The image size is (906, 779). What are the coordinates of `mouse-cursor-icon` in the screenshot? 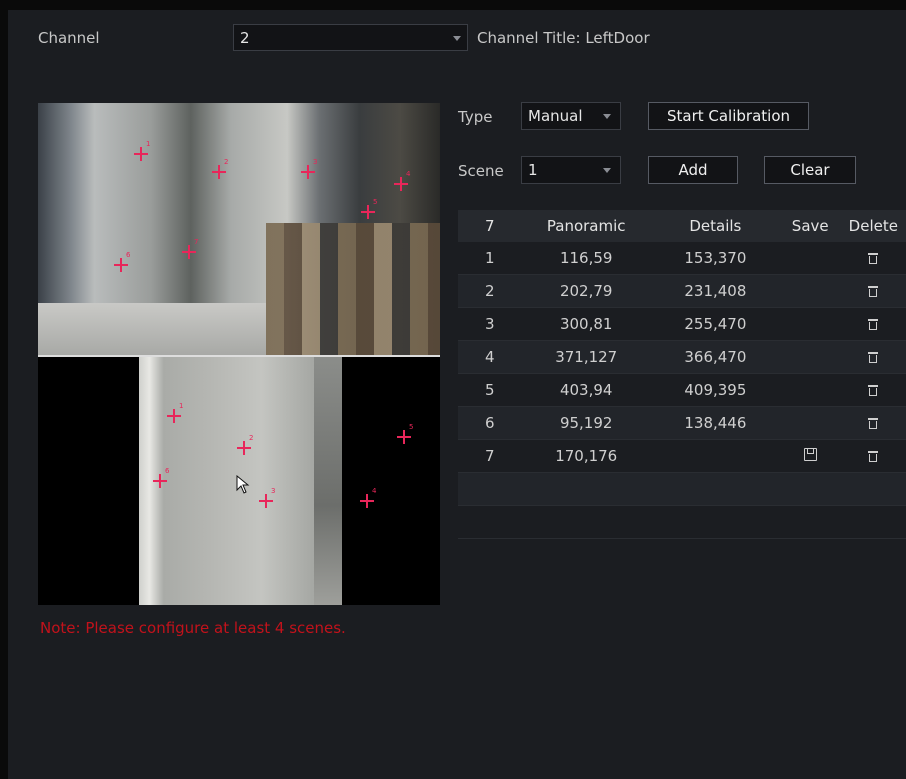 It's located at (243, 484).